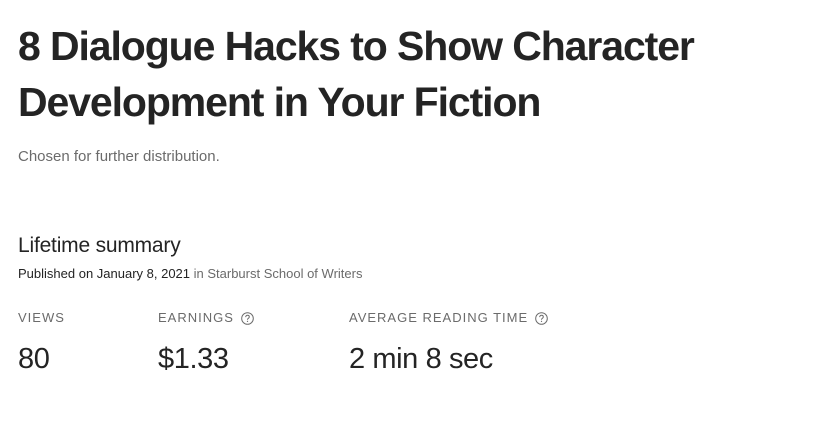 This screenshot has width=815, height=421. I want to click on lifetime-summary-heading: Lifetime summary, so click(99, 245).